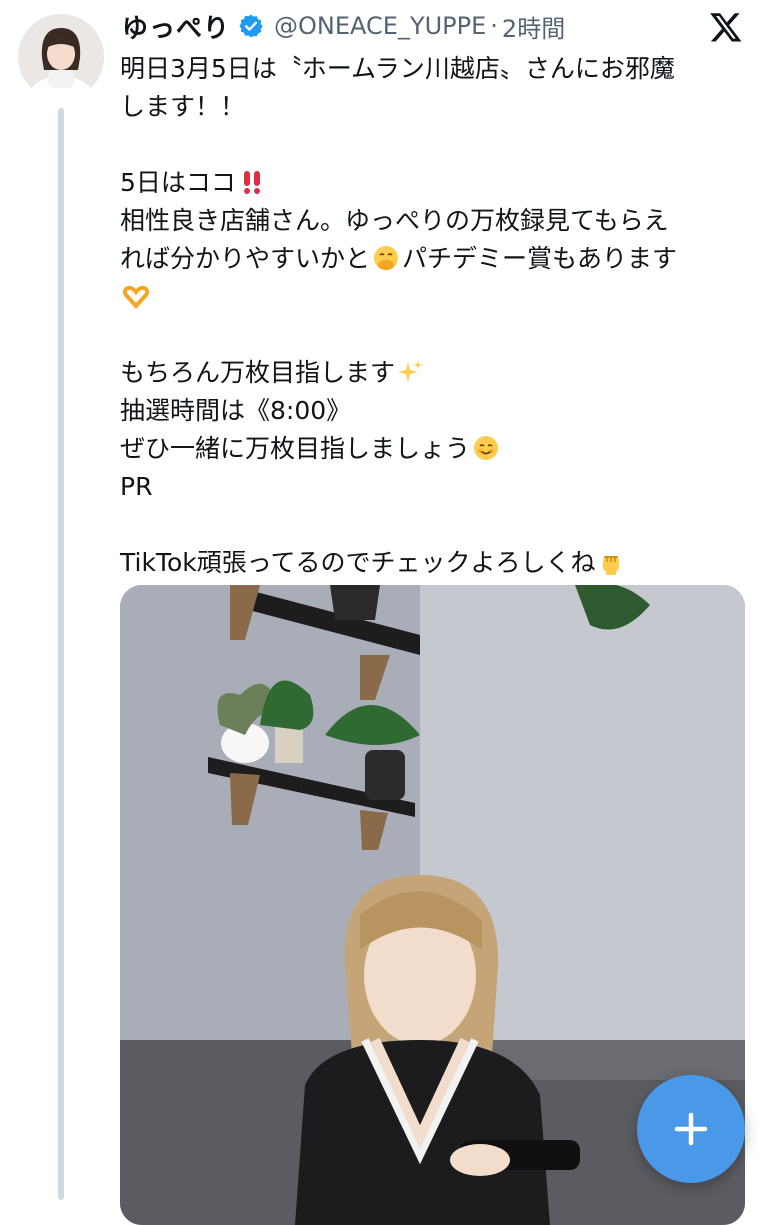 This screenshot has height=1225, width=763. I want to click on tweet-time: 2時間, so click(533, 26).